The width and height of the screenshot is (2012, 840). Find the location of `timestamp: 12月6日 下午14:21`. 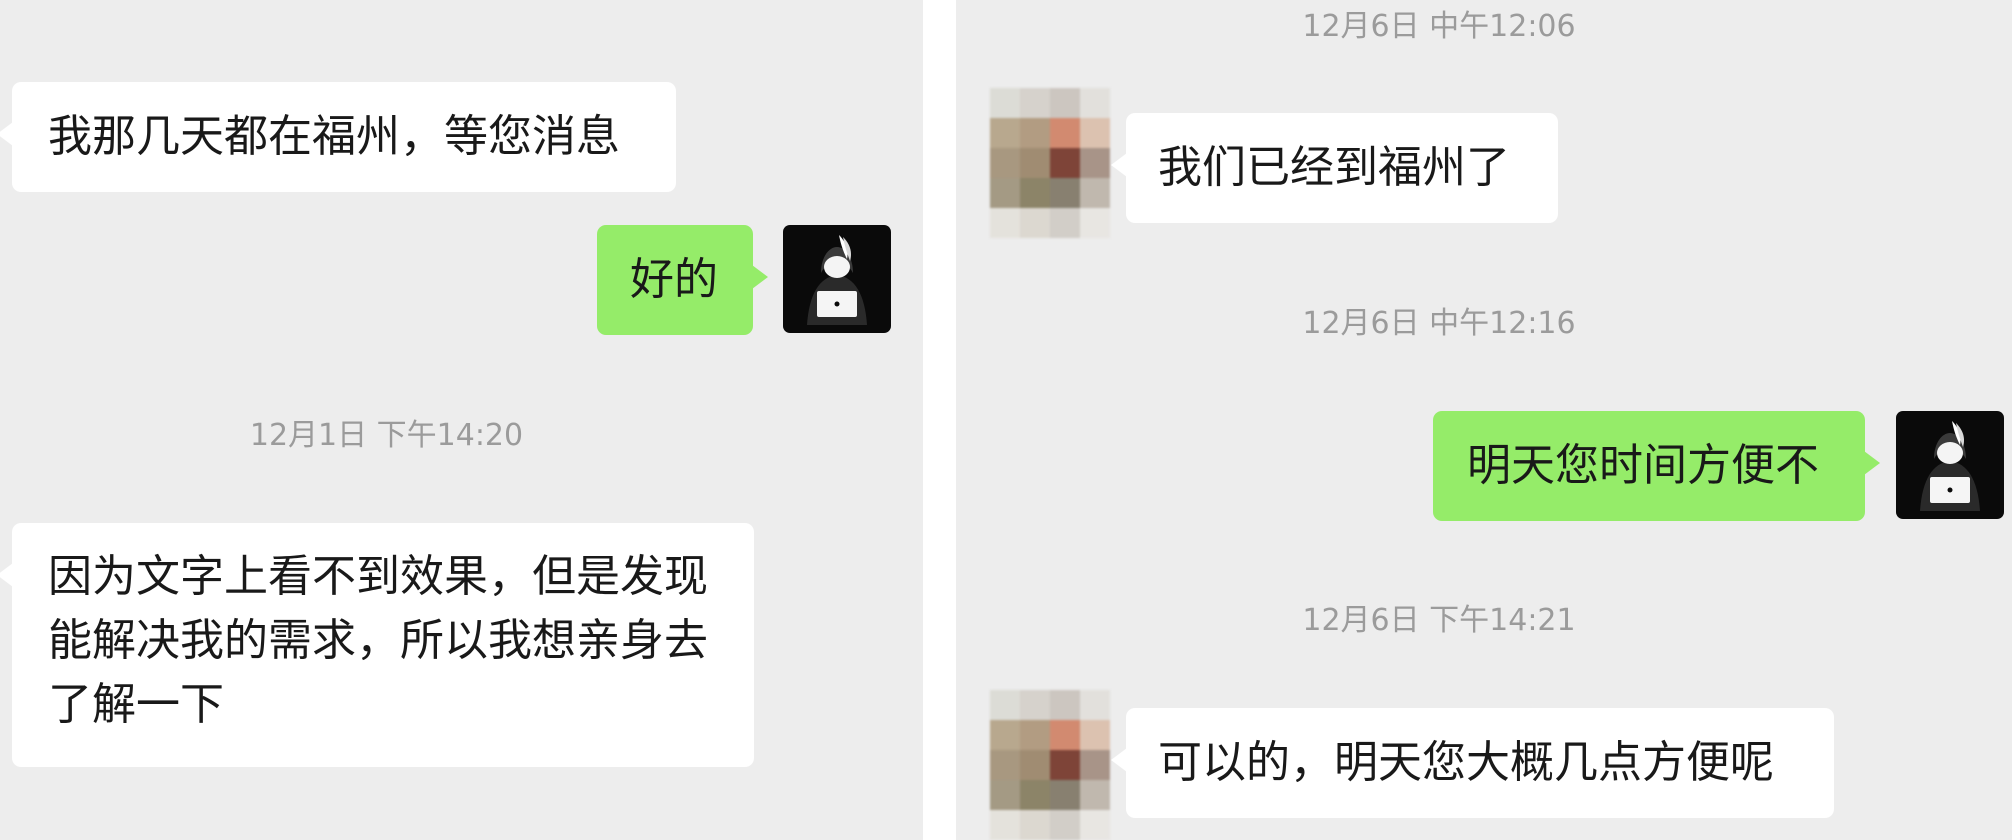

timestamp: 12月6日 下午14:21 is located at coordinates (1439, 620).